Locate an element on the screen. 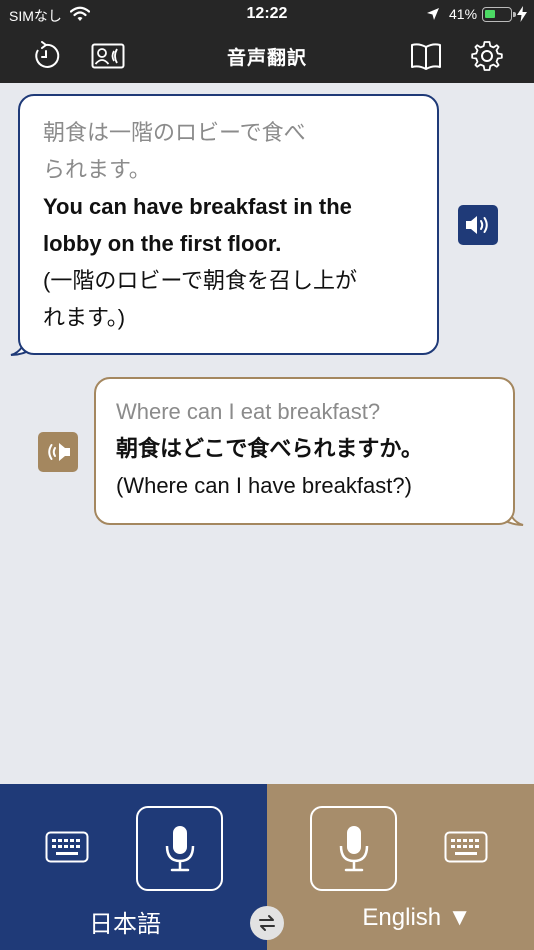 The height and width of the screenshot is (950, 534). japanese-input-panel: 日本語 is located at coordinates (133, 867).